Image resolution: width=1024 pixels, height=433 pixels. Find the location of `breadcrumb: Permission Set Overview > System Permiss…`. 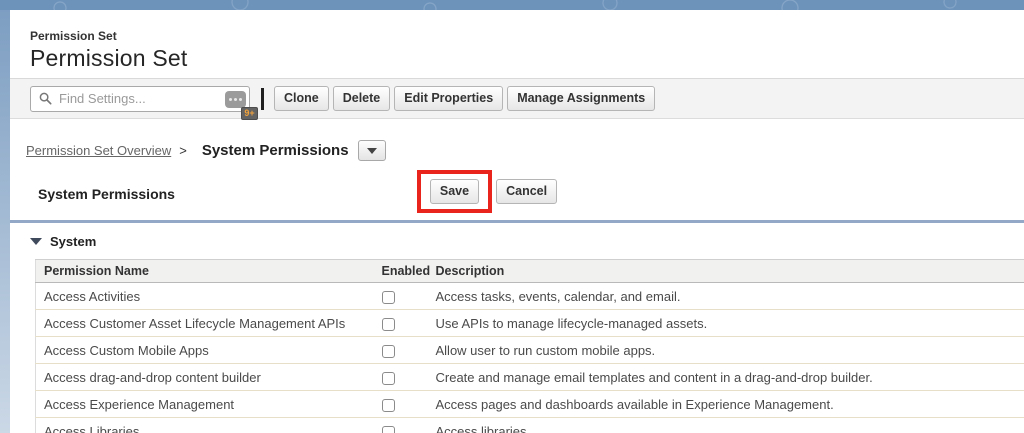

breadcrumb: Permission Set Overview > System Permiss… is located at coordinates (525, 150).